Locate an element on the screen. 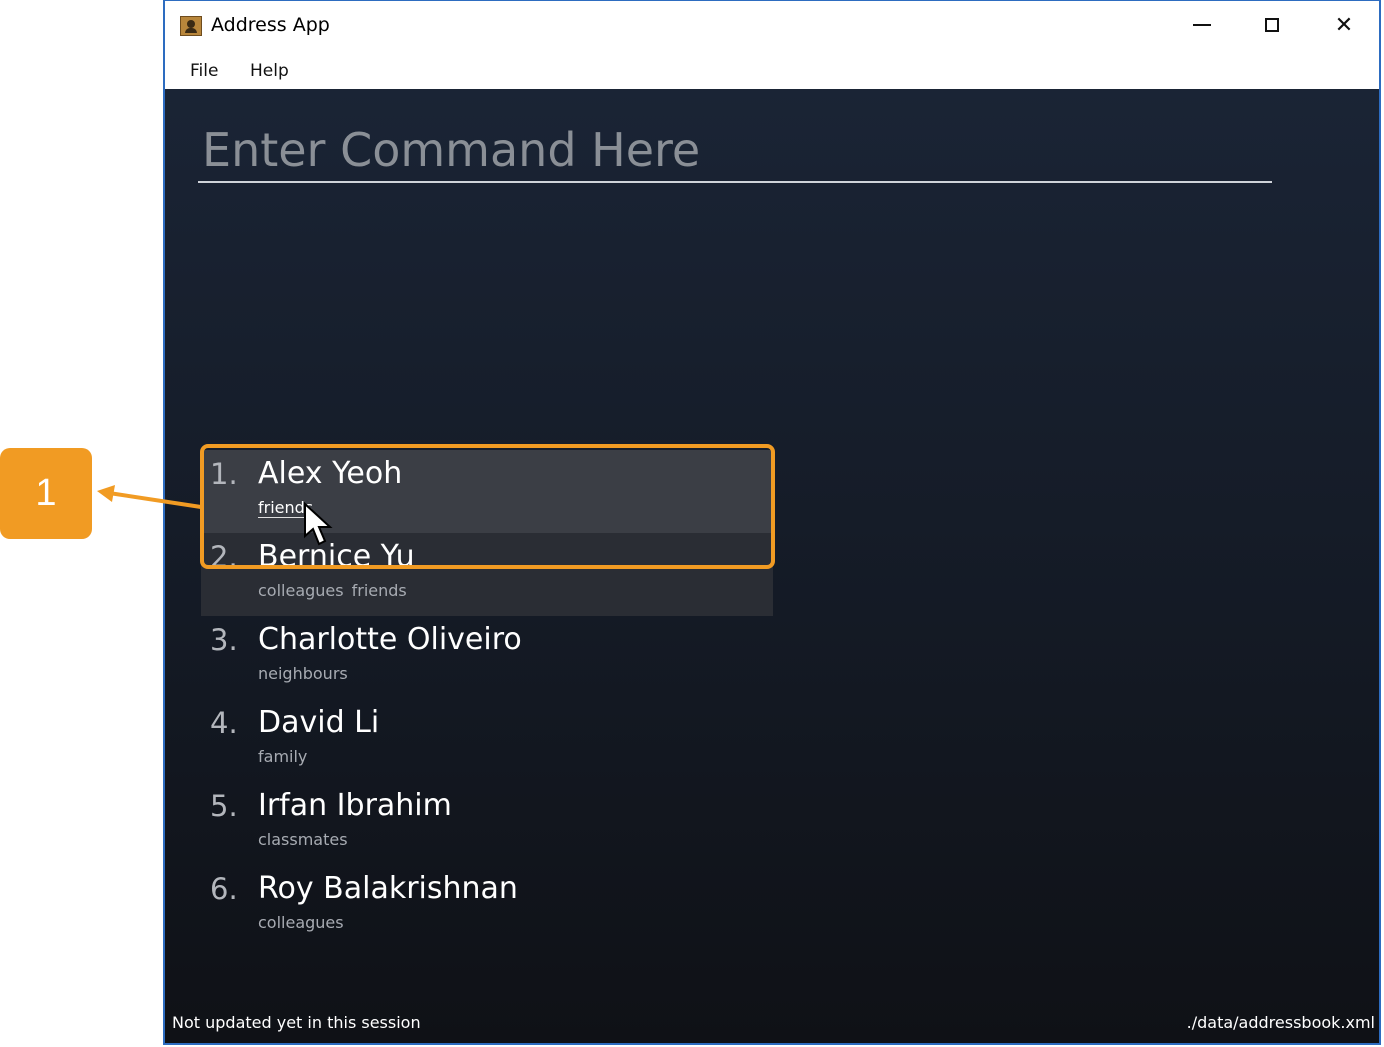  person-name: Roy Balakrishnan is located at coordinates (388, 888).